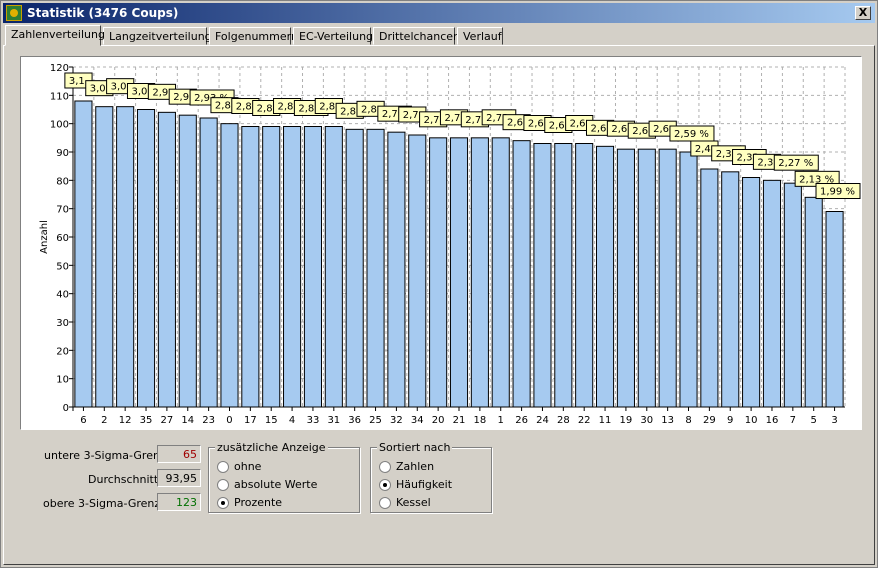 The image size is (878, 568). I want to click on y-tick-label: 60, so click(62, 238).